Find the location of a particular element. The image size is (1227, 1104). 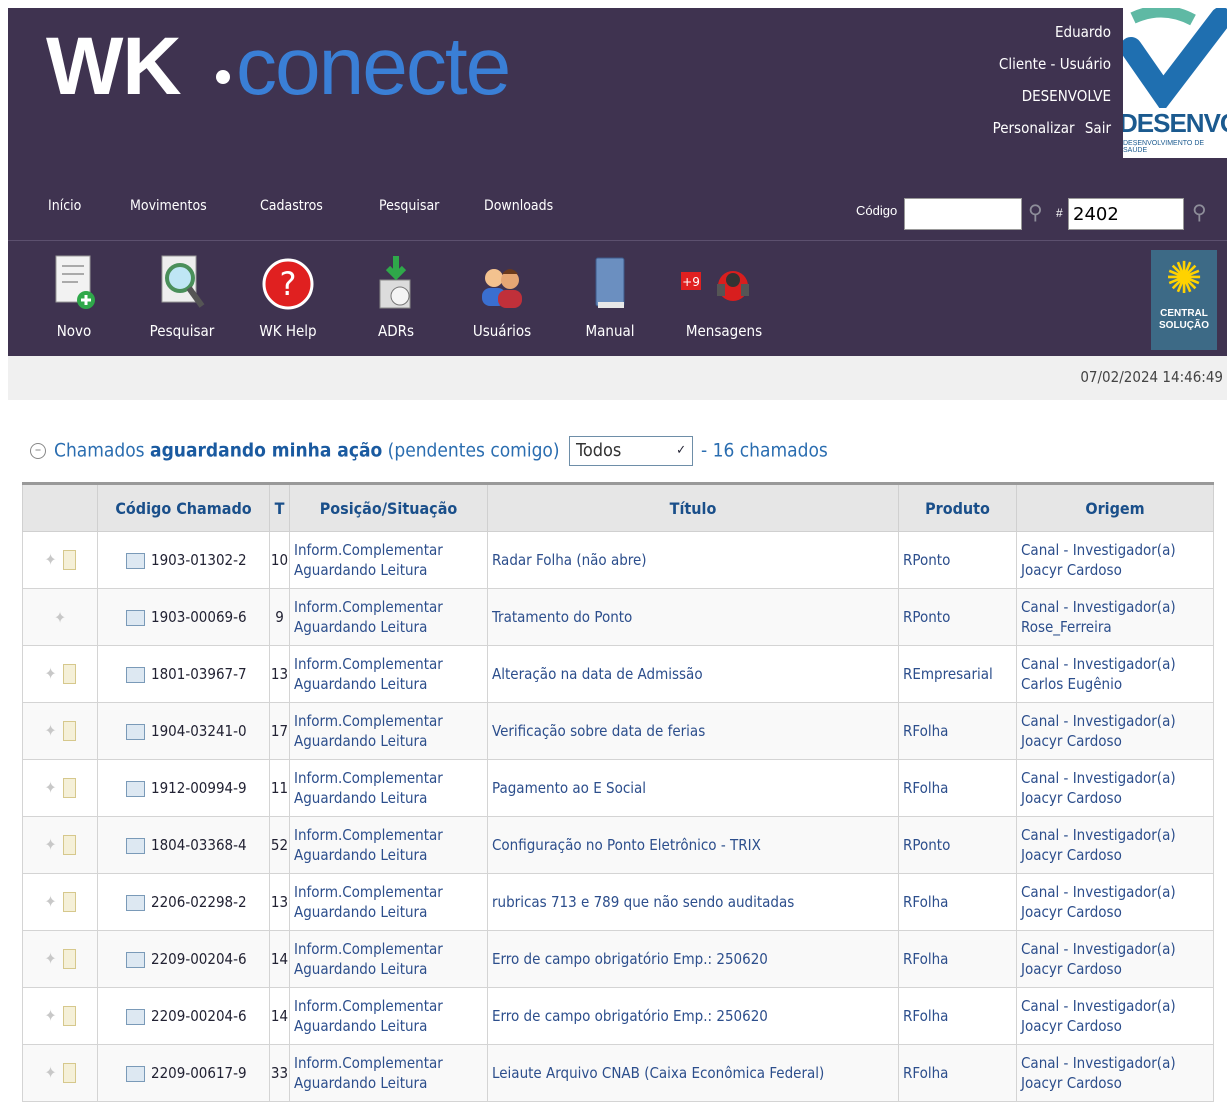

ticket-code-cell: 2206-02298-2 is located at coordinates (183, 902).